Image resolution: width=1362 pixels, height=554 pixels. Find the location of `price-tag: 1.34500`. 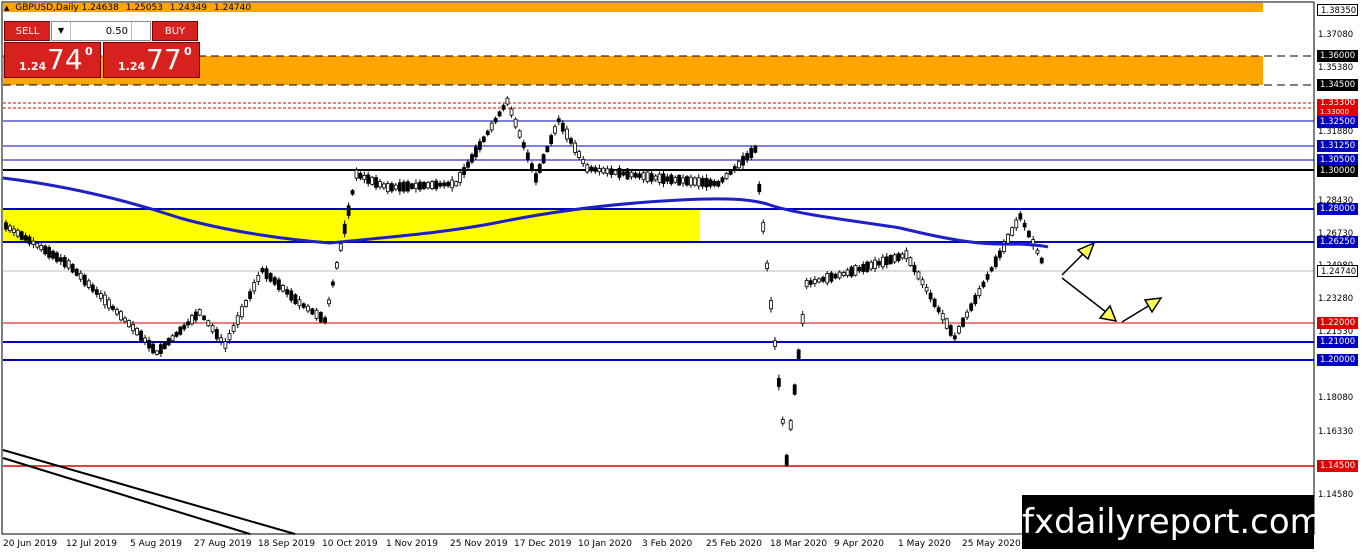

price-tag: 1.34500 is located at coordinates (1337, 85).